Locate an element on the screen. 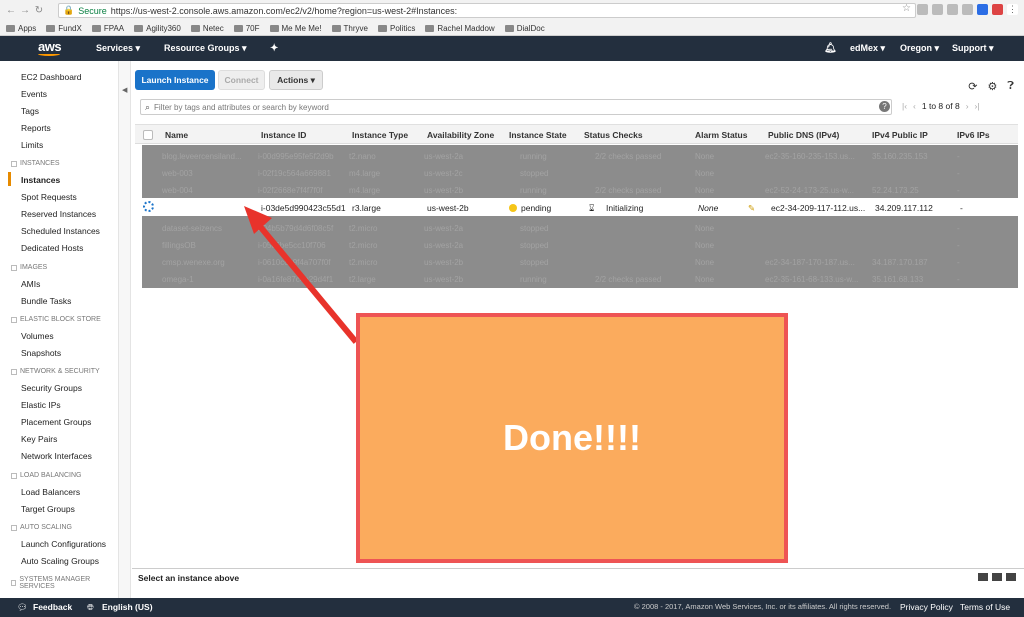  feedback-icon: 💬︎ is located at coordinates (22, 607).